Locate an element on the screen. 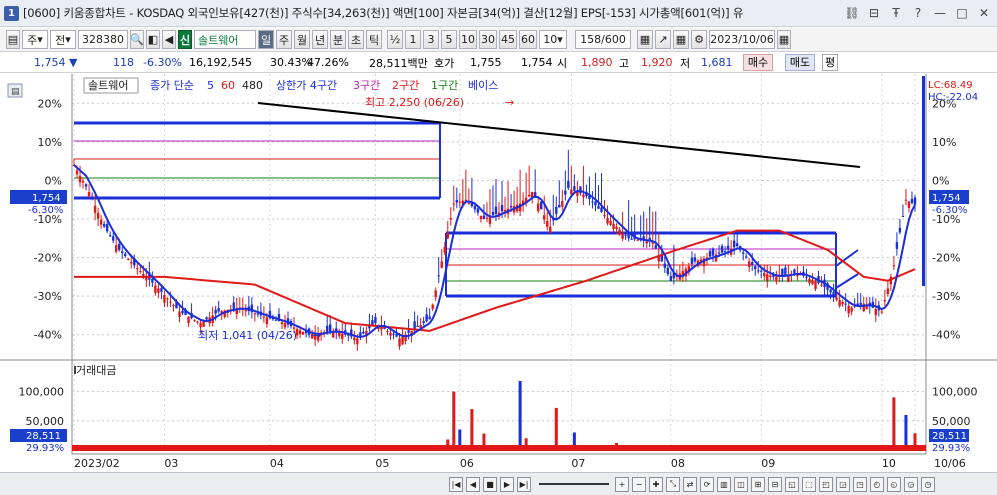 The image size is (997, 495). price-tag-right-pct: -6.30% is located at coordinates (949, 210).